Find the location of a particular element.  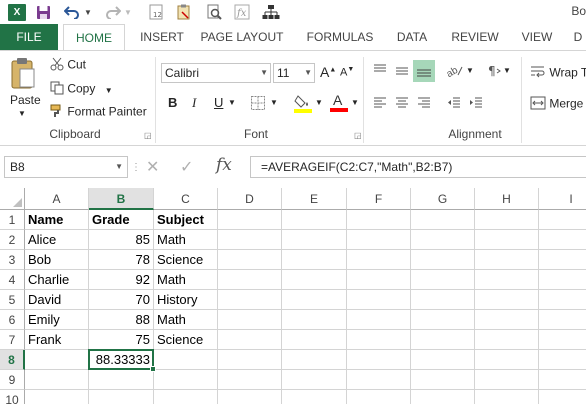

orientation-dropdown-icon: ▼ is located at coordinates (470, 70).